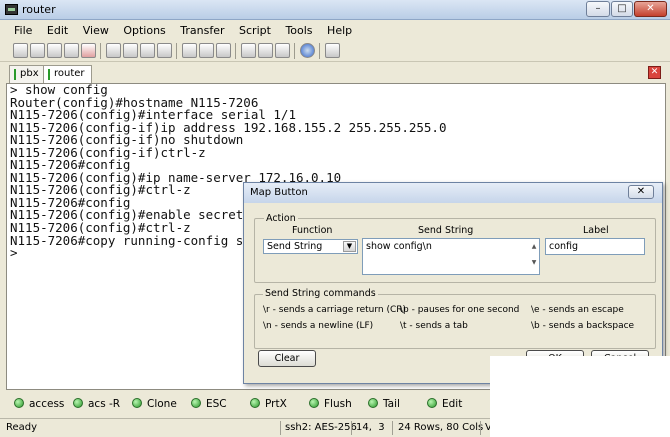 This screenshot has width=670, height=437. Describe the element at coordinates (88, 50) in the screenshot. I see `disconnect-icon` at that location.